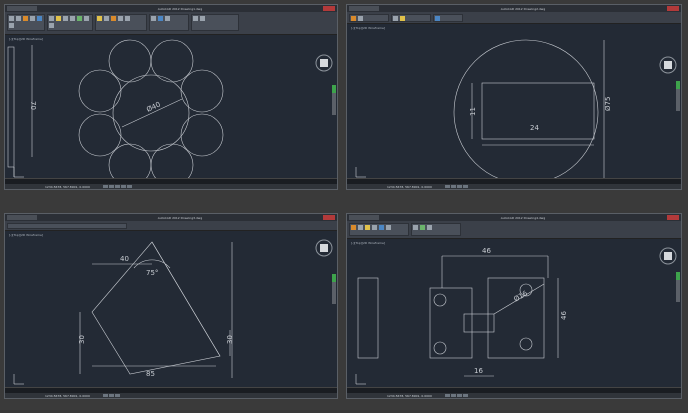 The width and height of the screenshot is (688, 413). I want to click on ribbon-group-properties, so click(215, 22).